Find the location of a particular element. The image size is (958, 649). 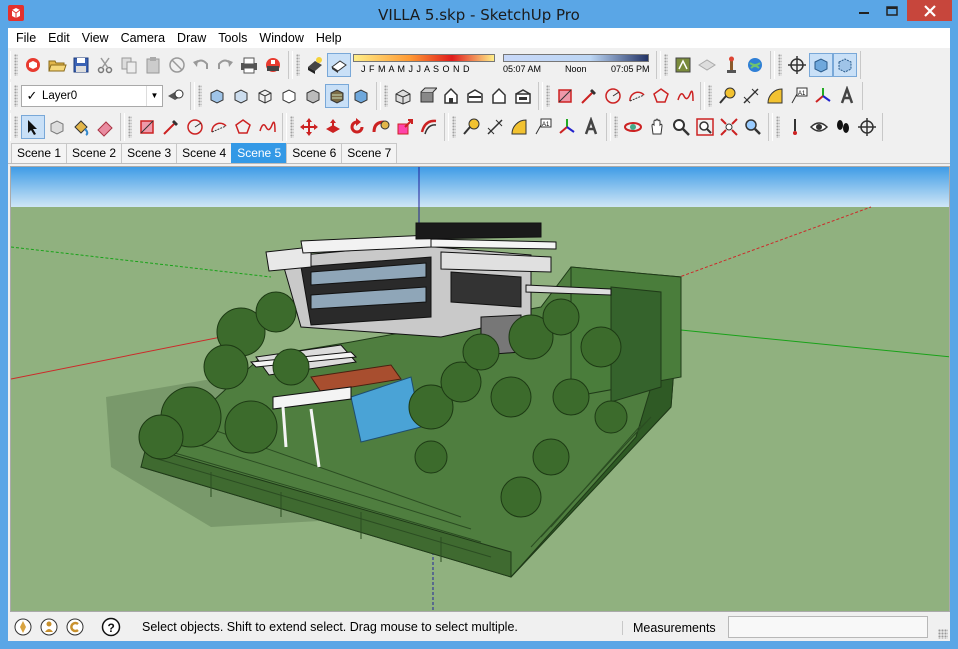

fog-toggle-button is located at coordinates (339, 64).